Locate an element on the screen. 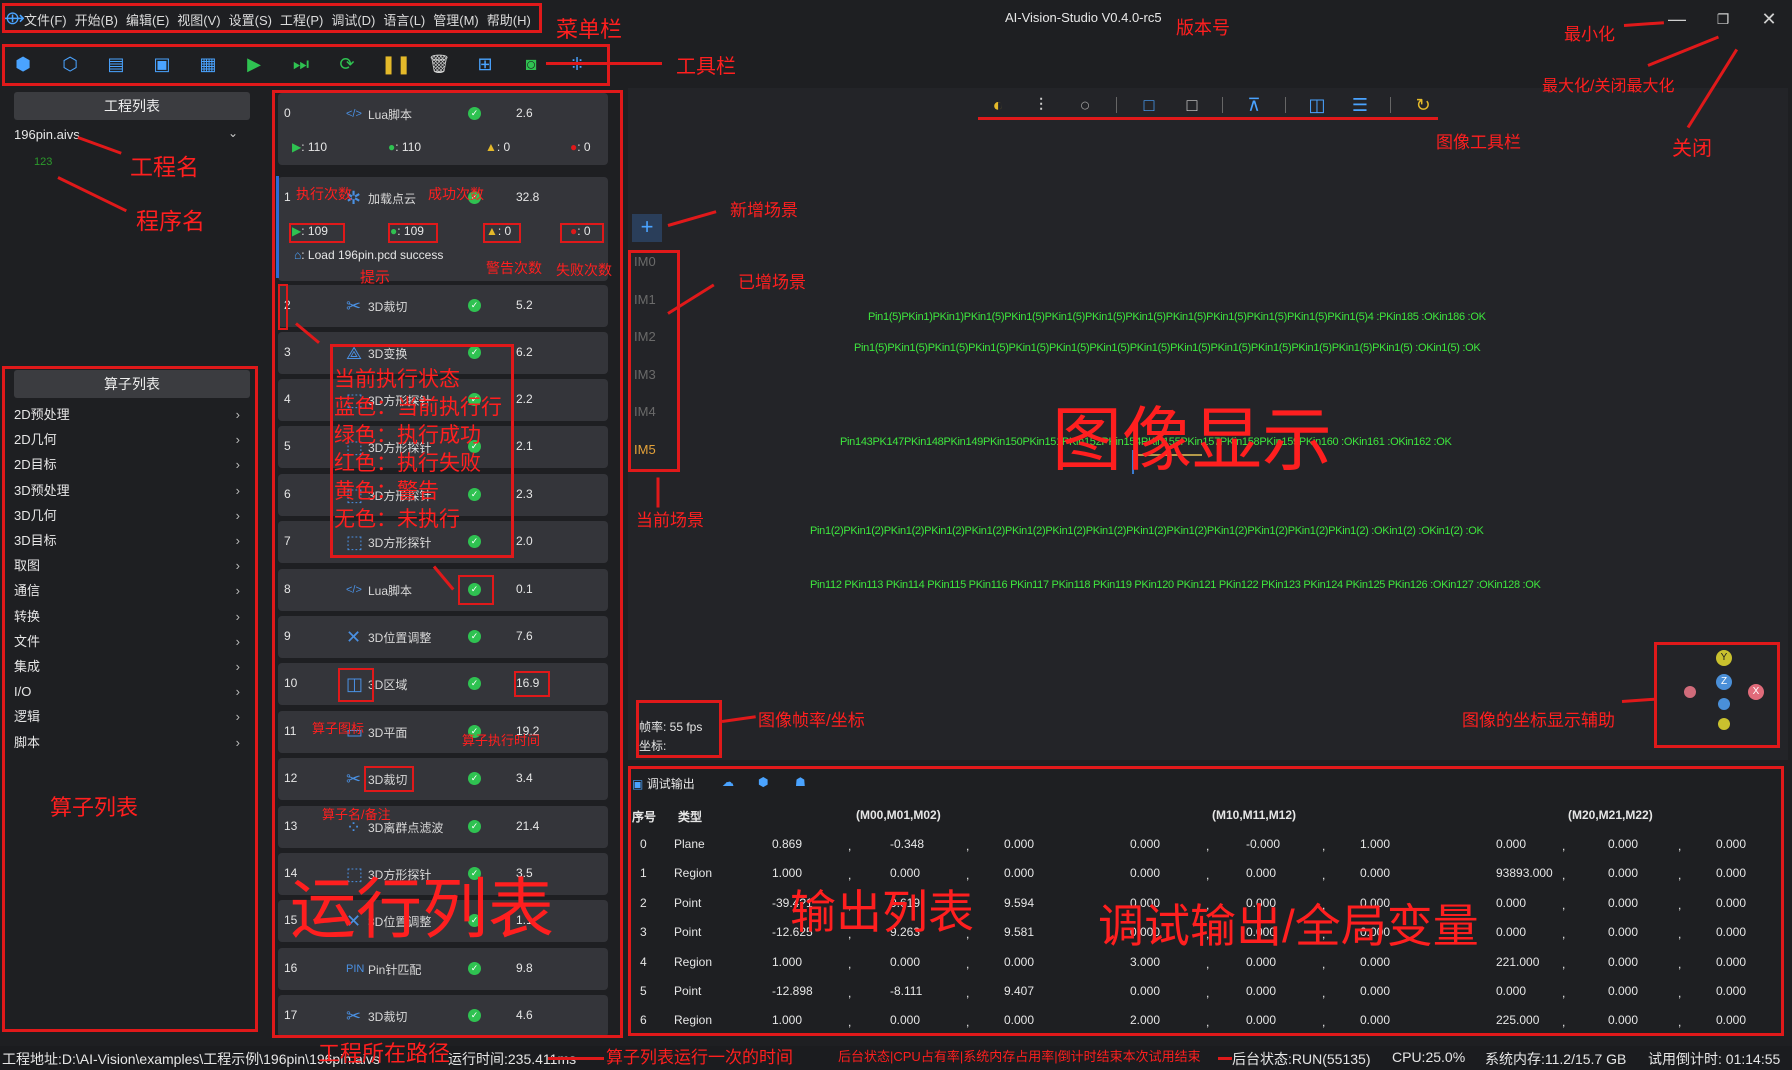 Image resolution: width=1792 pixels, height=1070 pixels. menu-item: 视图(V) is located at coordinates (198, 19).